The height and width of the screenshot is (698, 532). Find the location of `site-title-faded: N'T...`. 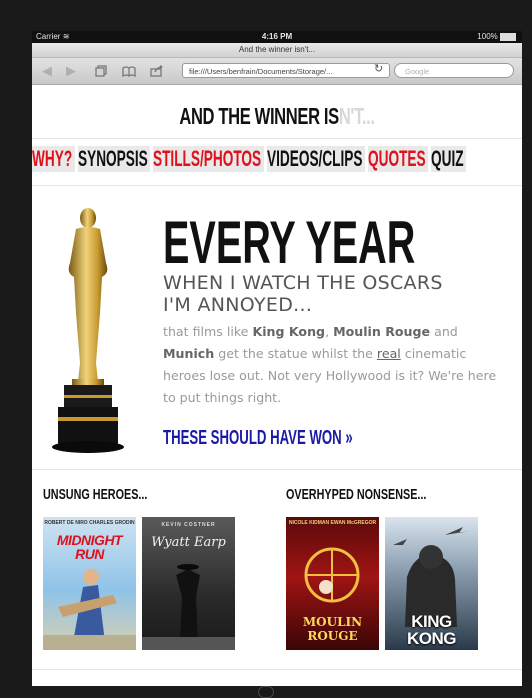

site-title-faded: N'T... is located at coordinates (356, 116).